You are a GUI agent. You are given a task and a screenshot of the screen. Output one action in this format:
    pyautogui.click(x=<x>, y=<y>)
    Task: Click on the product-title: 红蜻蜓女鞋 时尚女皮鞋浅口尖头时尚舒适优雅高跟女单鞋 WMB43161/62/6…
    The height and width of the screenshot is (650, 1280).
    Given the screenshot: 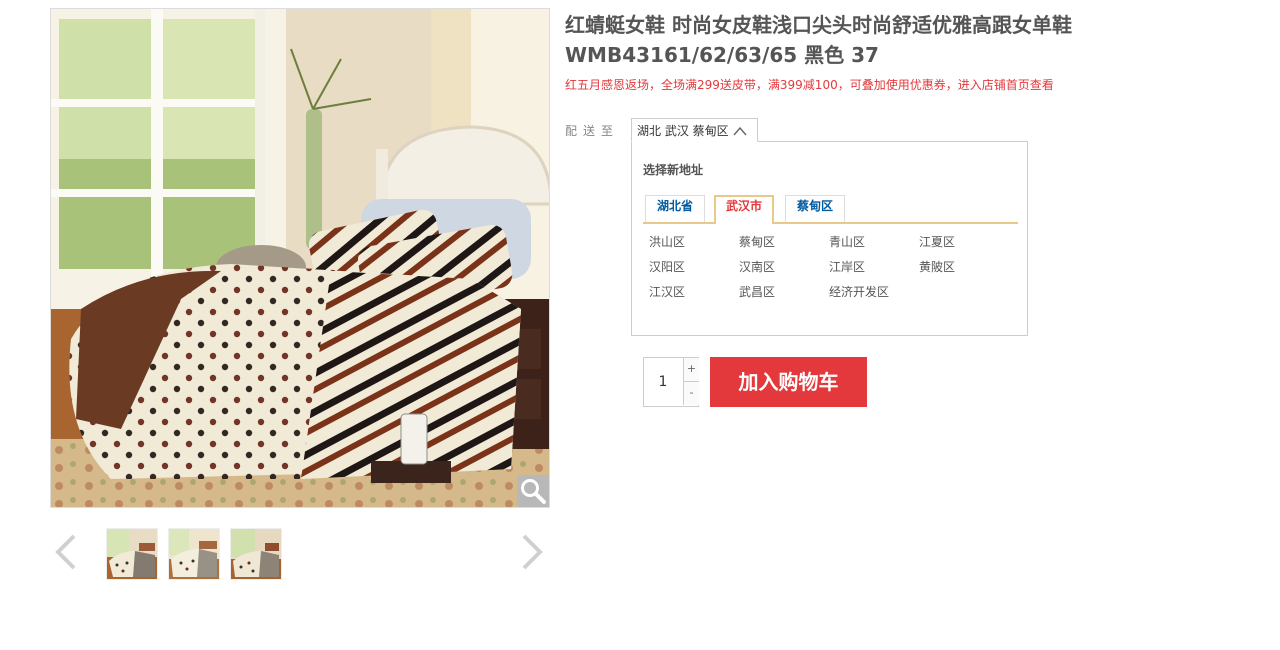 What is the action you would take?
    pyautogui.click(x=818, y=40)
    